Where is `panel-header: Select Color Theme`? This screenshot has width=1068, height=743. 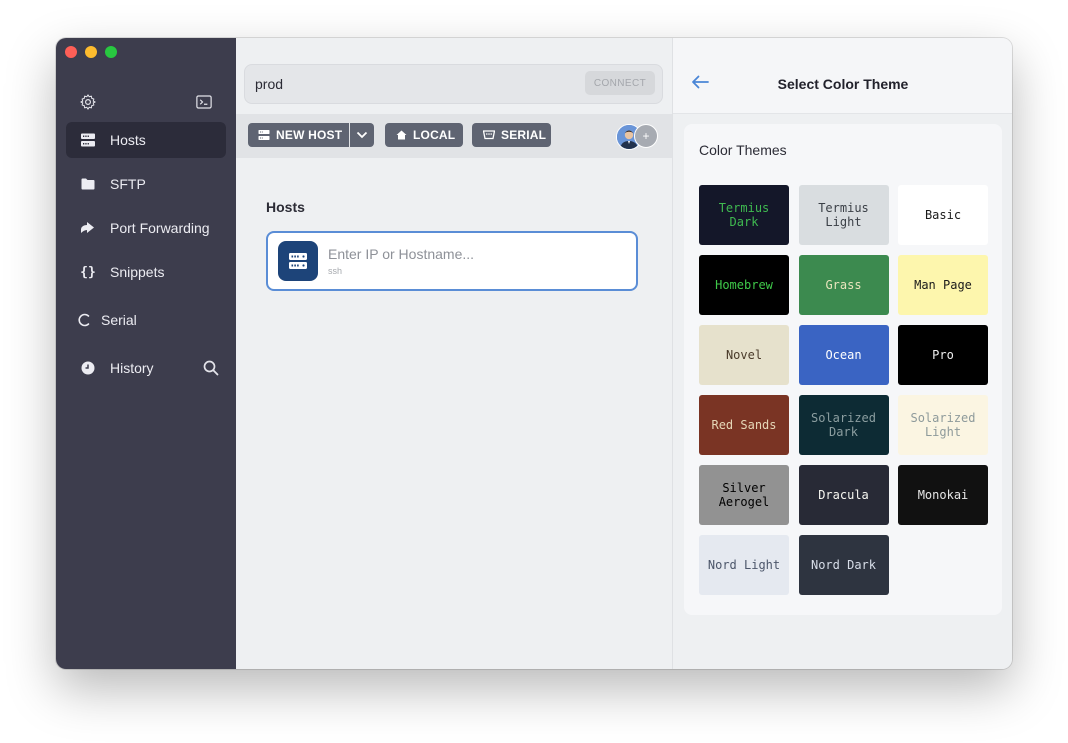
panel-header: Select Color Theme is located at coordinates (842, 76).